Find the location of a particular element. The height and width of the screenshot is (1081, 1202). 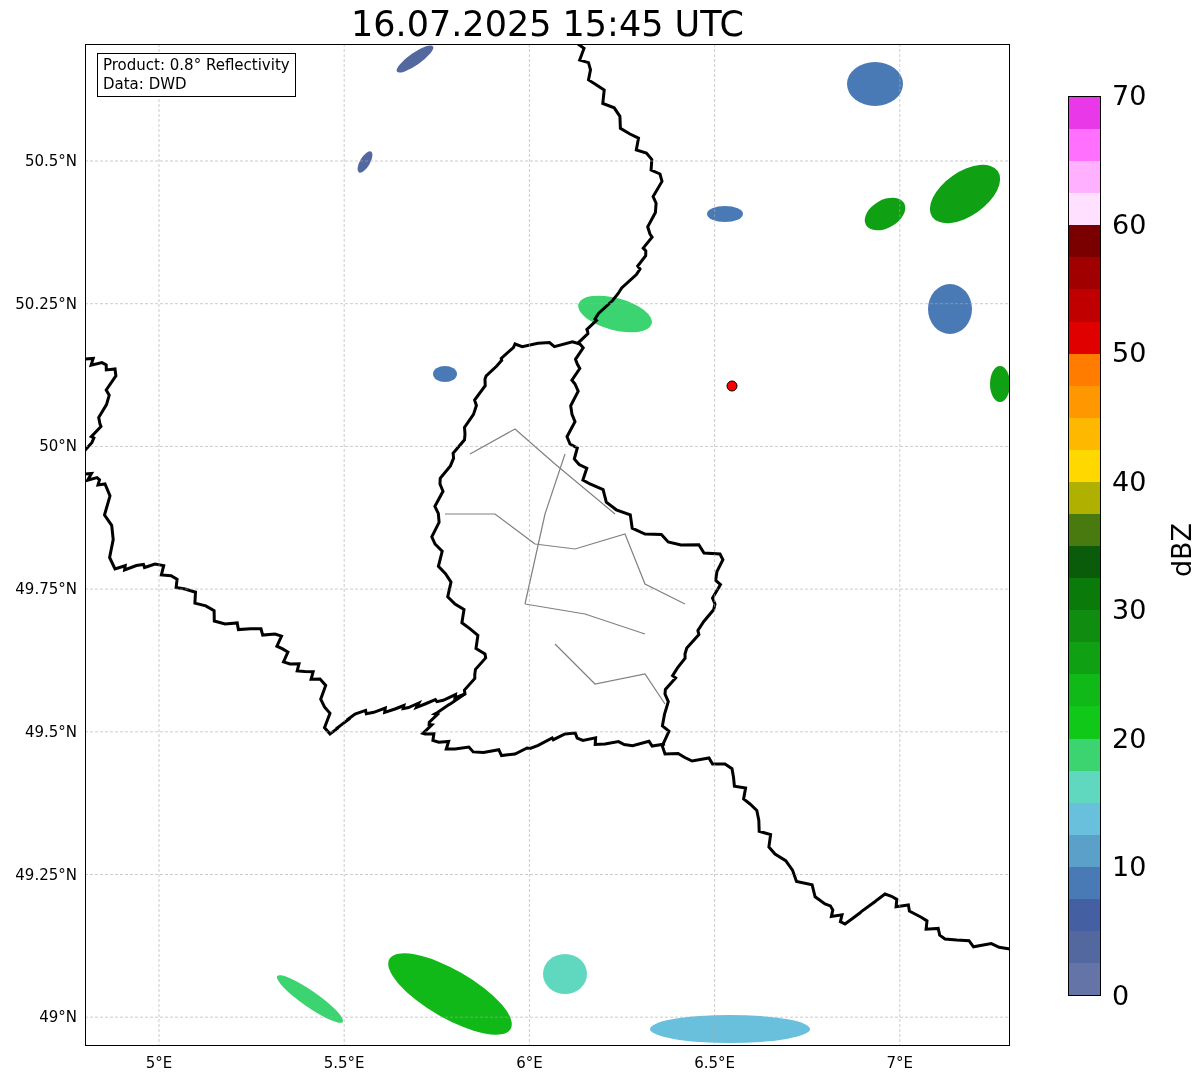

longitude-label: 6°E is located at coordinates (529, 1063).